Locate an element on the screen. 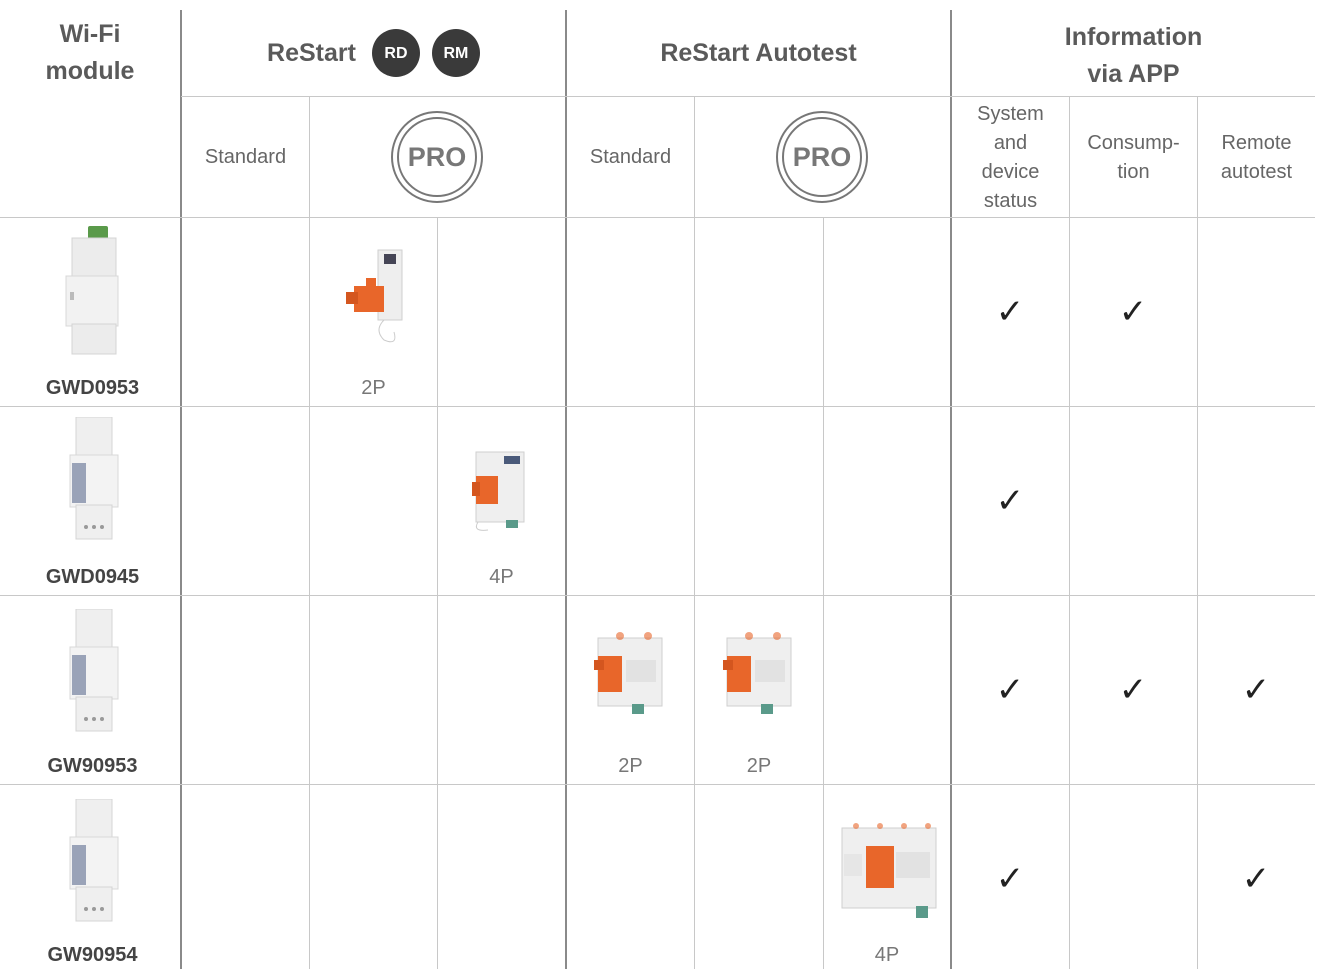 This screenshot has width=1319, height=969. badge-rm: RM is located at coordinates (455, 53).